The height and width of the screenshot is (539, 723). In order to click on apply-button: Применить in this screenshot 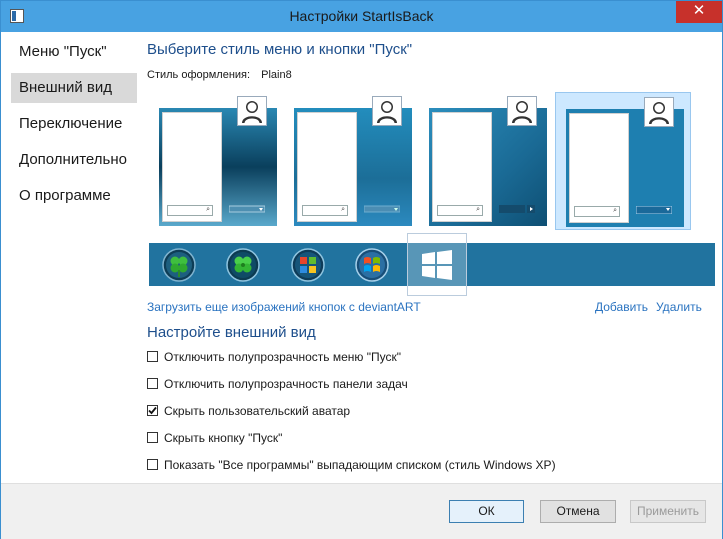, I will do `click(668, 511)`.